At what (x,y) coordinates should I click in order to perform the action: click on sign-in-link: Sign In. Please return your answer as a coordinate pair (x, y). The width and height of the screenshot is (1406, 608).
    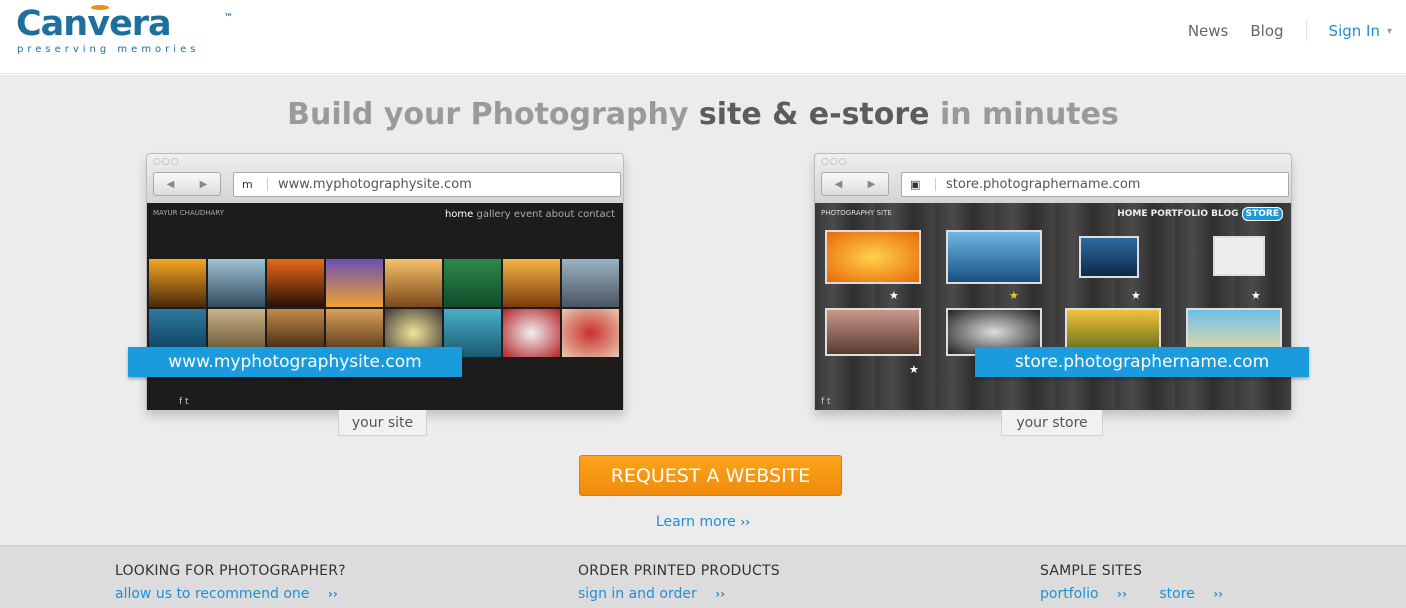
    Looking at the image, I should click on (1354, 31).